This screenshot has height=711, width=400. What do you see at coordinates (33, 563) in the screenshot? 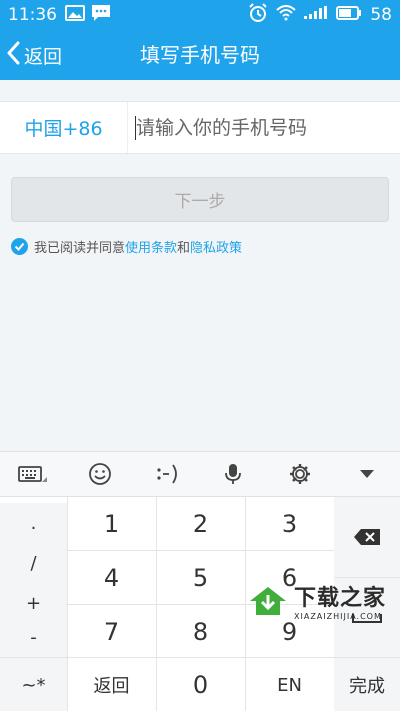
I see `key-slash: /` at bounding box center [33, 563].